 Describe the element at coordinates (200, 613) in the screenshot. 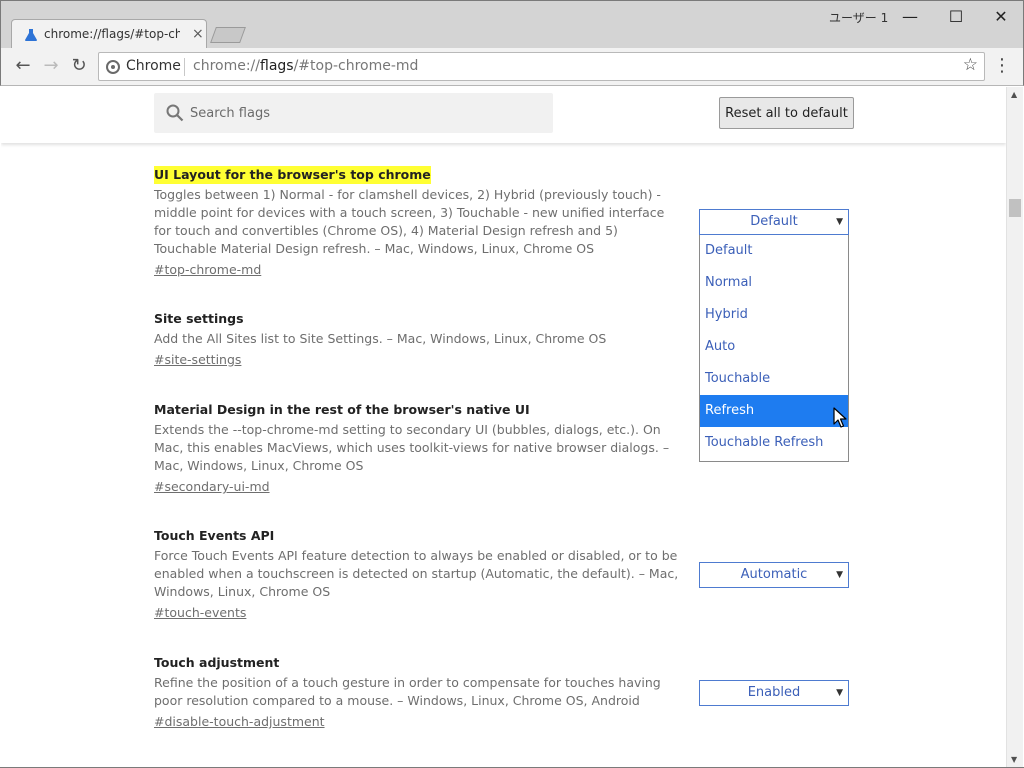

I see `flag-link: #touch-events` at that location.